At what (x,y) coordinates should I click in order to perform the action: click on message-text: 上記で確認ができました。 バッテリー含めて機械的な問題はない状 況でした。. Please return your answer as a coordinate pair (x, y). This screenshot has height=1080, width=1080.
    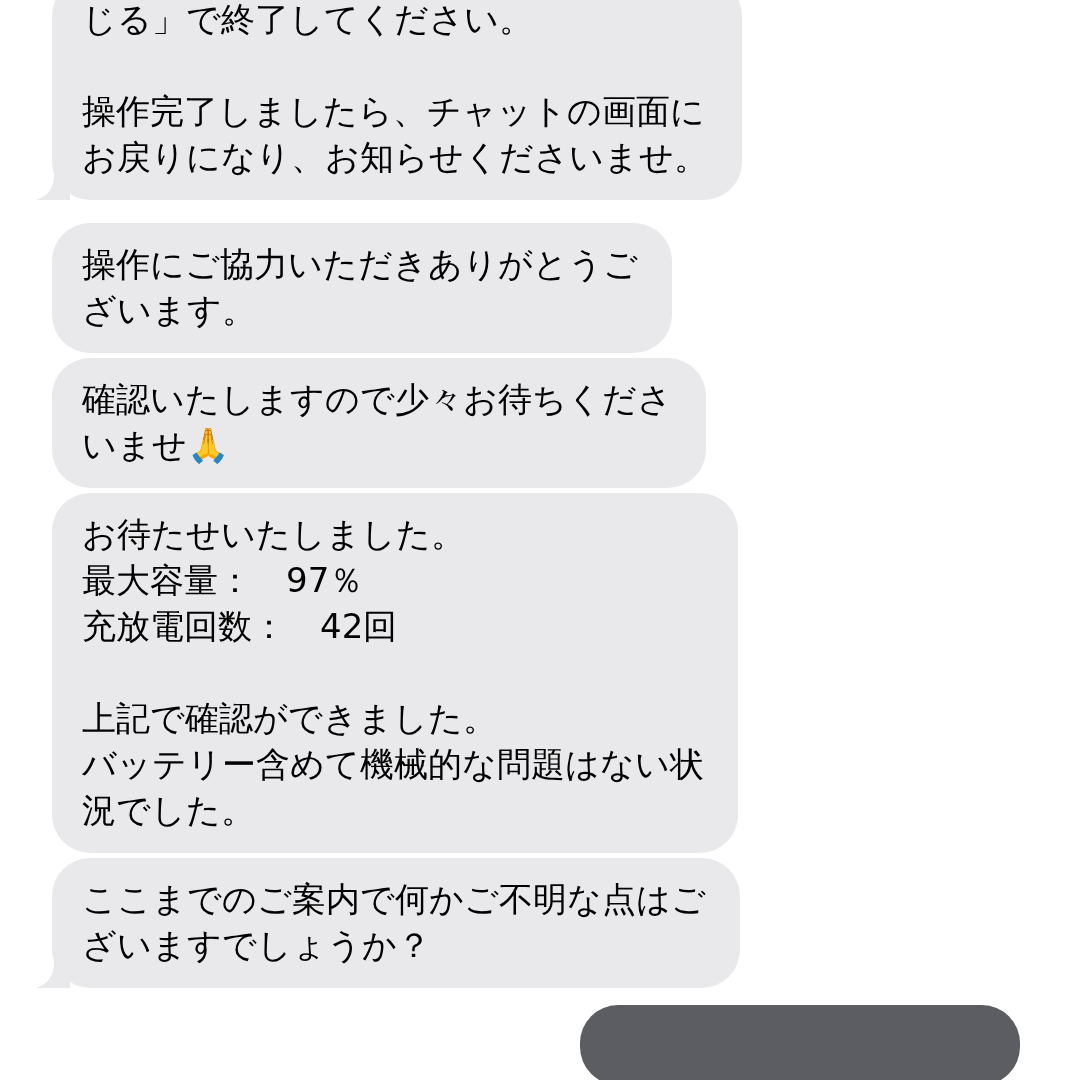
    Looking at the image, I should click on (393, 764).